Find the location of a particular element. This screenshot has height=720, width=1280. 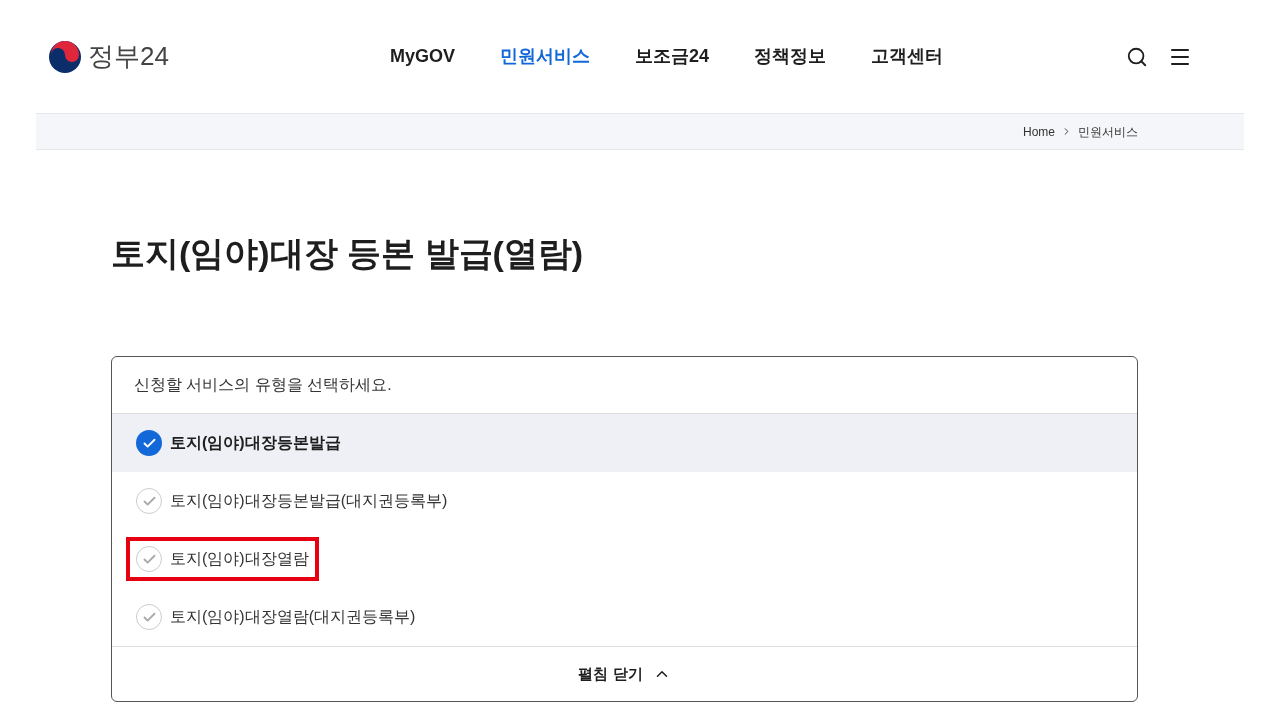

logo-text: 정부24 is located at coordinates (128, 56).